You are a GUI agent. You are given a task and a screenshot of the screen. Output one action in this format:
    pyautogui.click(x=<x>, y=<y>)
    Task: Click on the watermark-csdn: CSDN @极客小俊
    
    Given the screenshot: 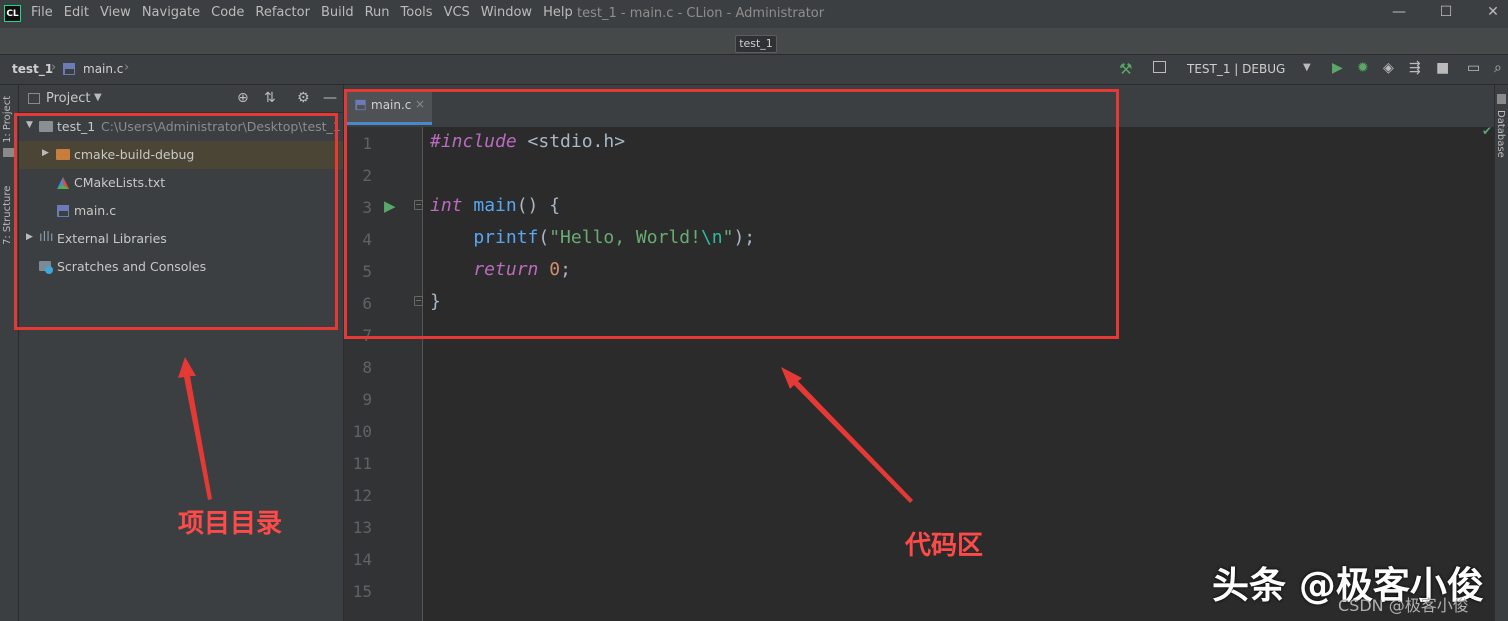 What is the action you would take?
    pyautogui.click(x=1403, y=605)
    